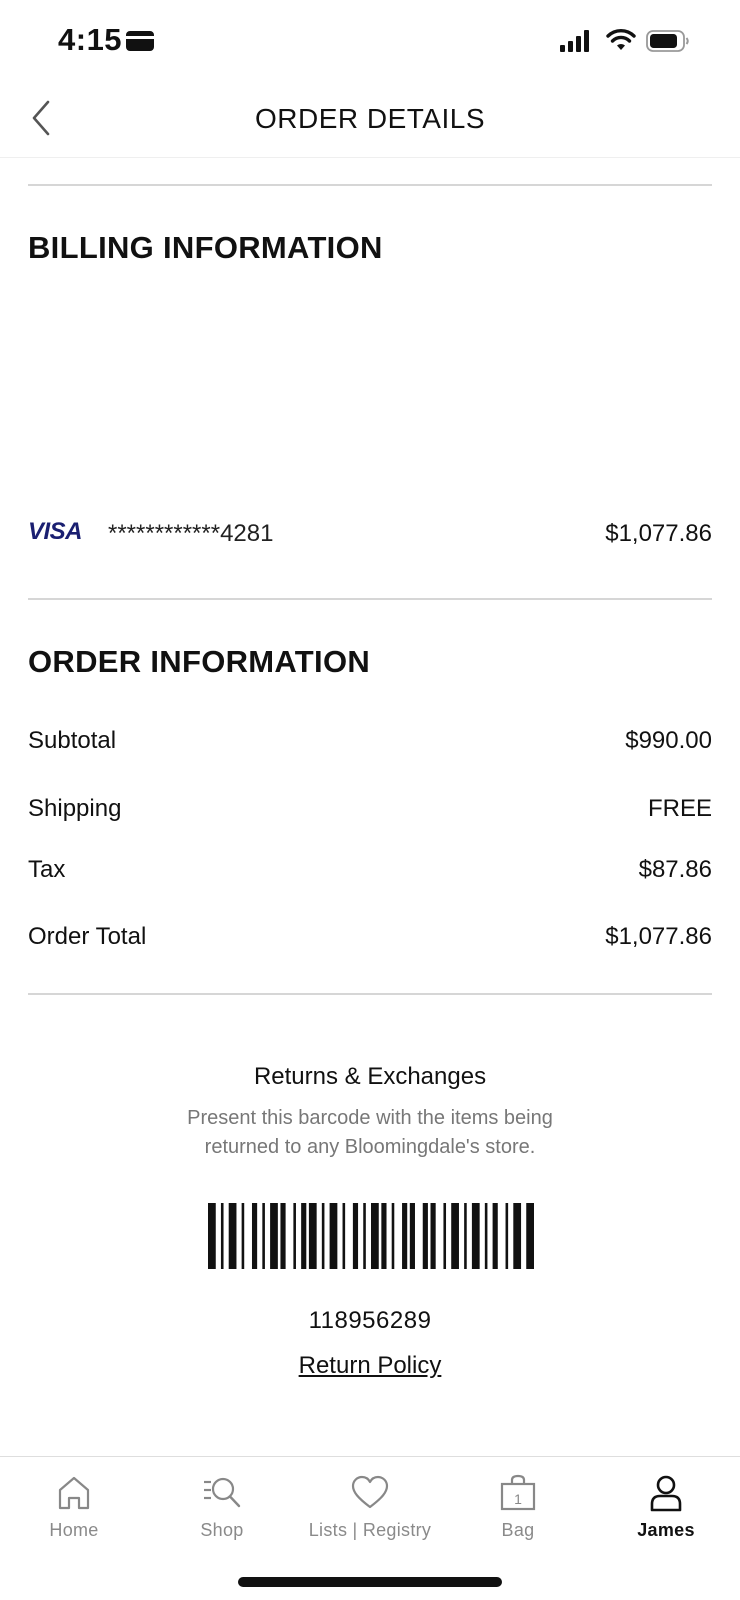 Image resolution: width=740 pixels, height=1600 pixels. I want to click on tab-shop: Shop, so click(222, 1512).